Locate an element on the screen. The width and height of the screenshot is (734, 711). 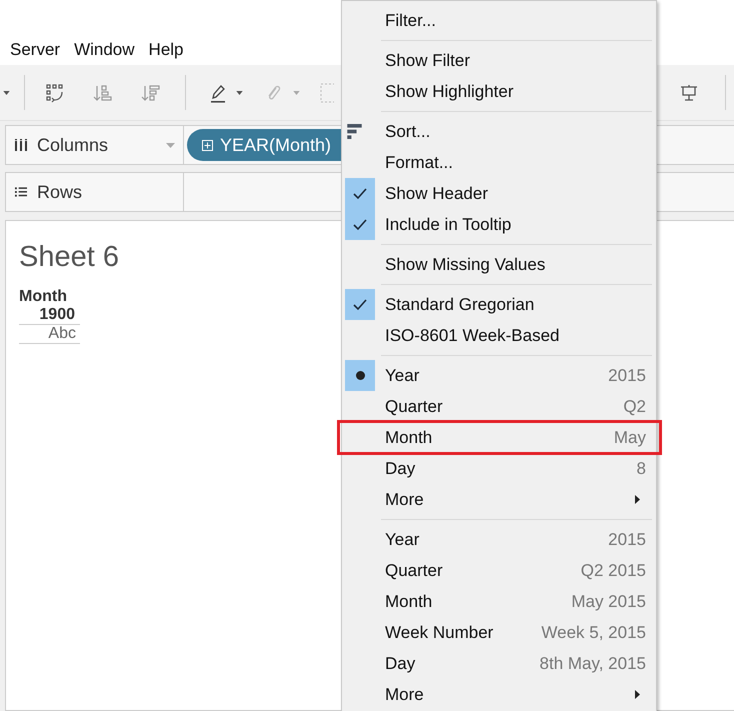
table-cell: Abc is located at coordinates (49, 334).